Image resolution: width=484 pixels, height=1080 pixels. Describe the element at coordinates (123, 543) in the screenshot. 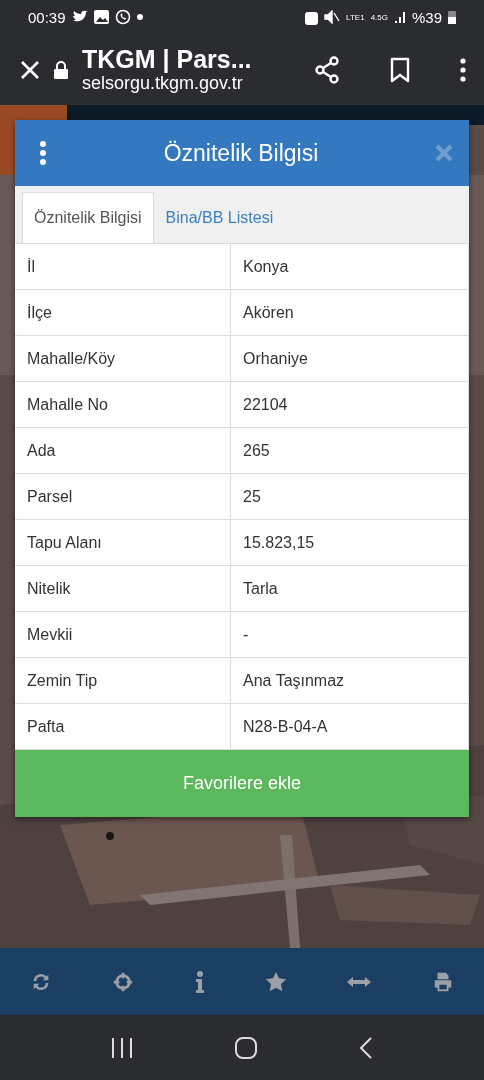

I see `table-cell: Tapu Alanı` at that location.